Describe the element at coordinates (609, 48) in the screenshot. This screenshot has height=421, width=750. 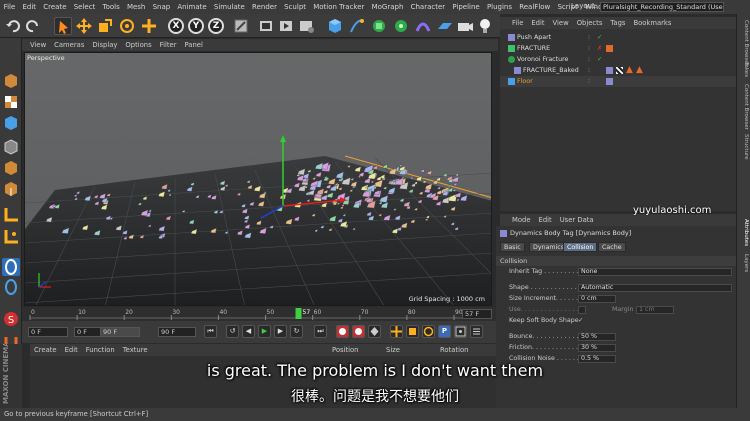
I see `tag-icon` at that location.